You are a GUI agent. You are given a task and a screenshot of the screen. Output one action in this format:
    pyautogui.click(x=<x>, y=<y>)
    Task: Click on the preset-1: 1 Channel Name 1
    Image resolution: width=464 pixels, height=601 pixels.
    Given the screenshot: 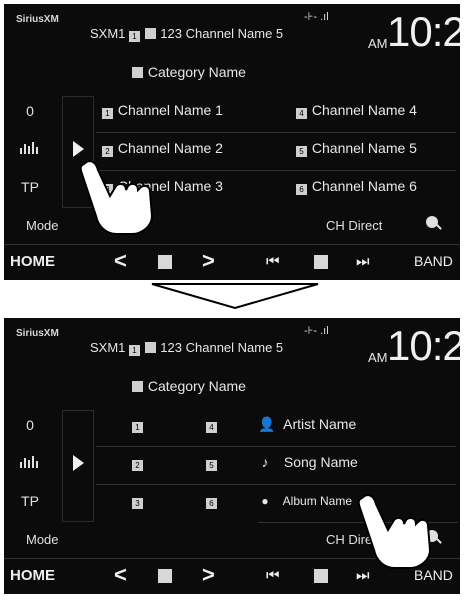 What is the action you would take?
    pyautogui.click(x=162, y=110)
    